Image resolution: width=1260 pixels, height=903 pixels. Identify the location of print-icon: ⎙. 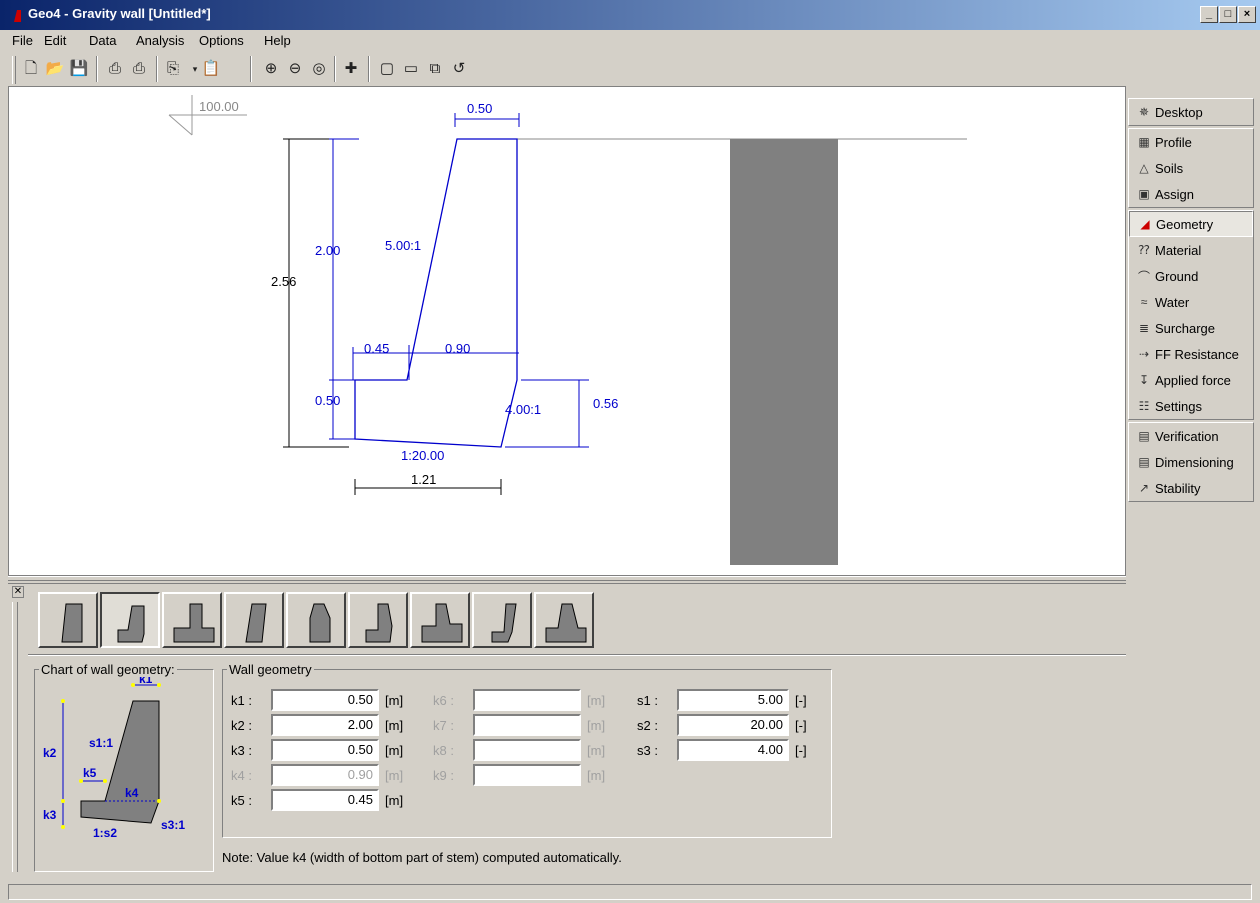
(115, 69).